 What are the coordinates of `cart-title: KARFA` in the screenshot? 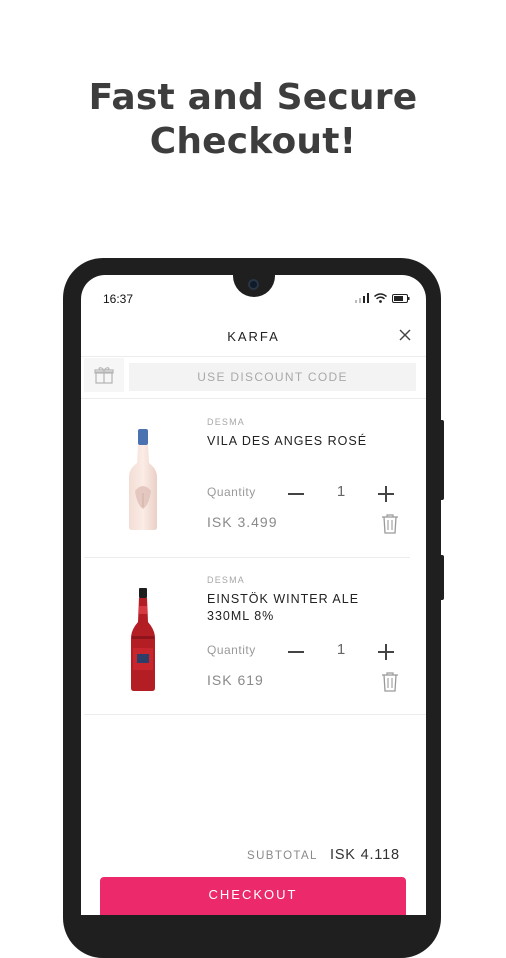 It's located at (253, 336).